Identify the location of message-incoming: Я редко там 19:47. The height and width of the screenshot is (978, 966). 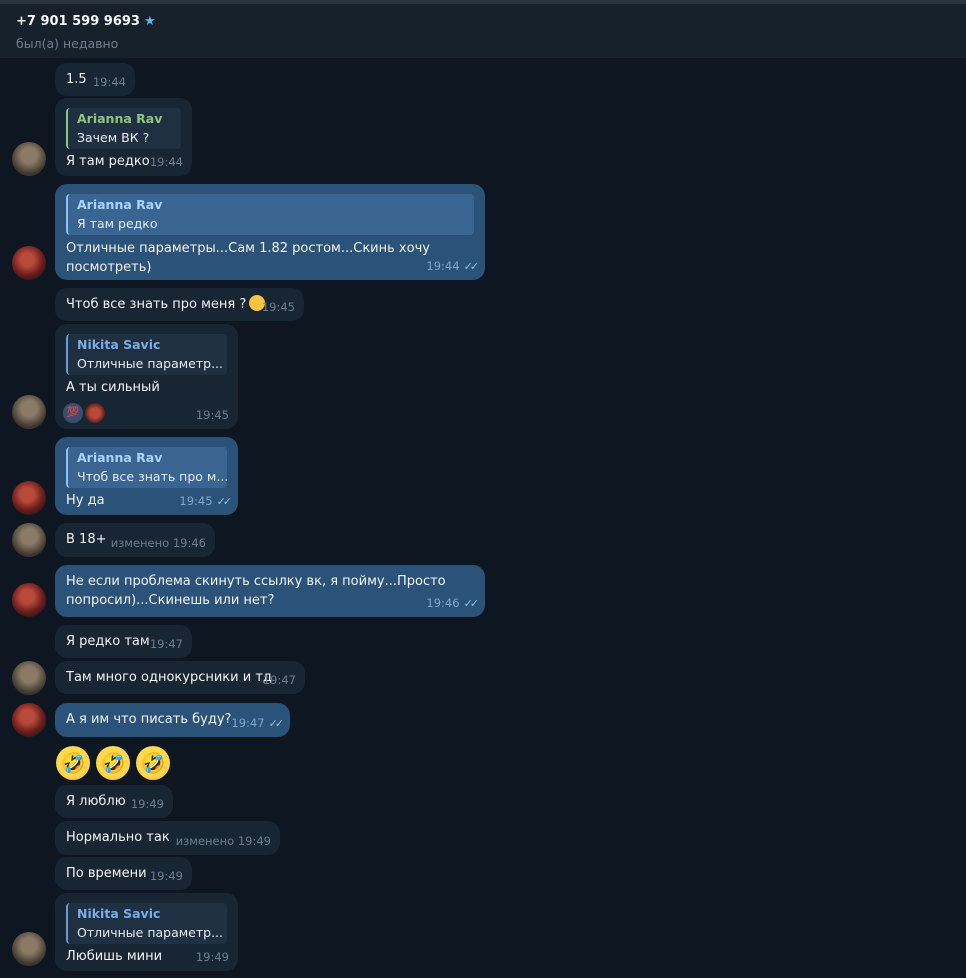
(123, 641).